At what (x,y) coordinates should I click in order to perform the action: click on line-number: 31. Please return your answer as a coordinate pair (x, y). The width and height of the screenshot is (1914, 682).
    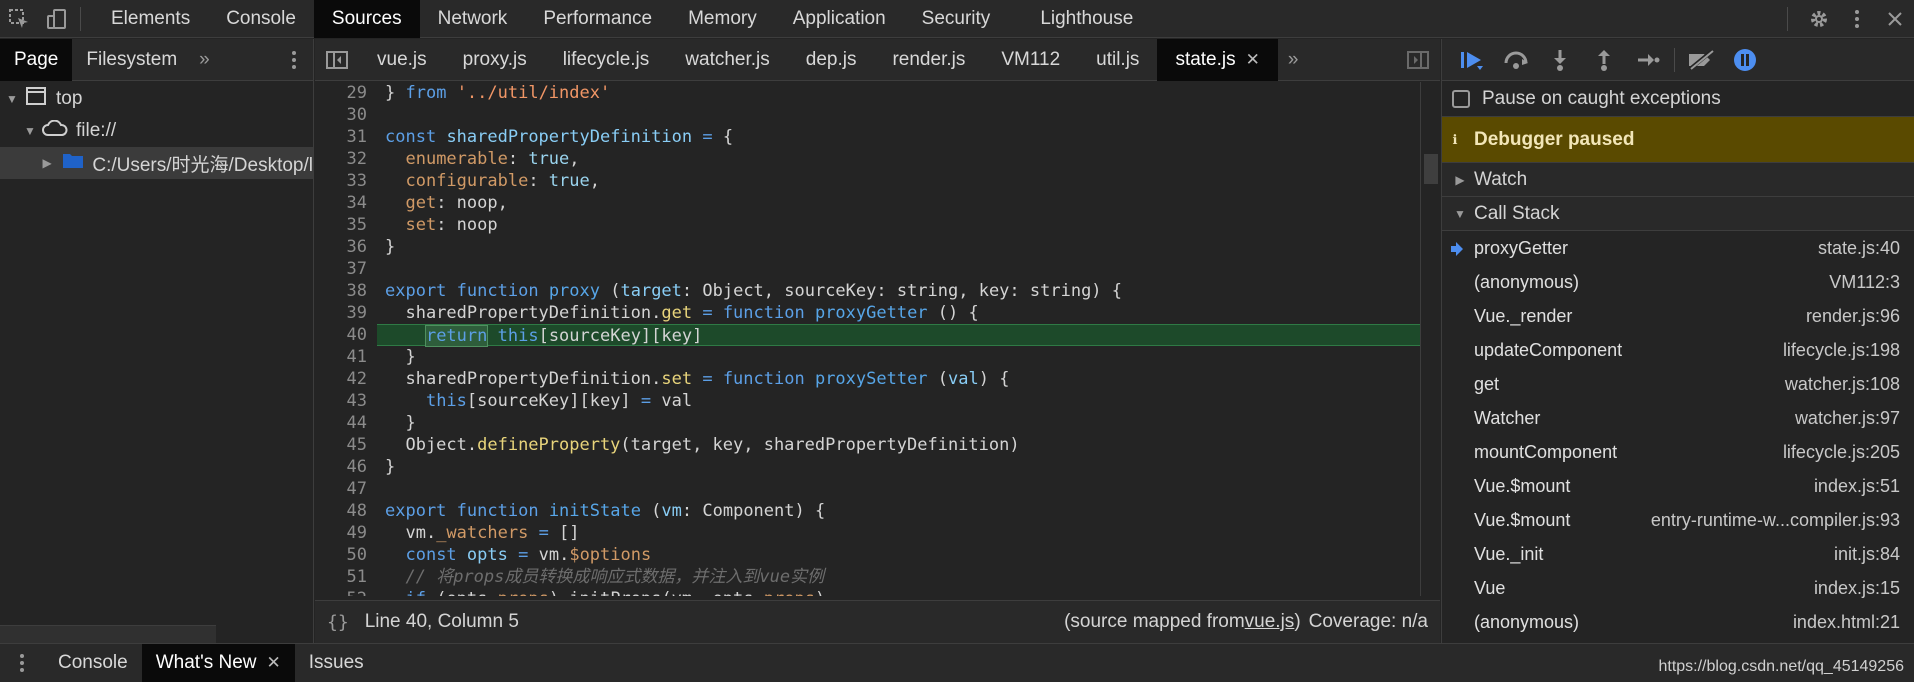
    Looking at the image, I should click on (346, 137).